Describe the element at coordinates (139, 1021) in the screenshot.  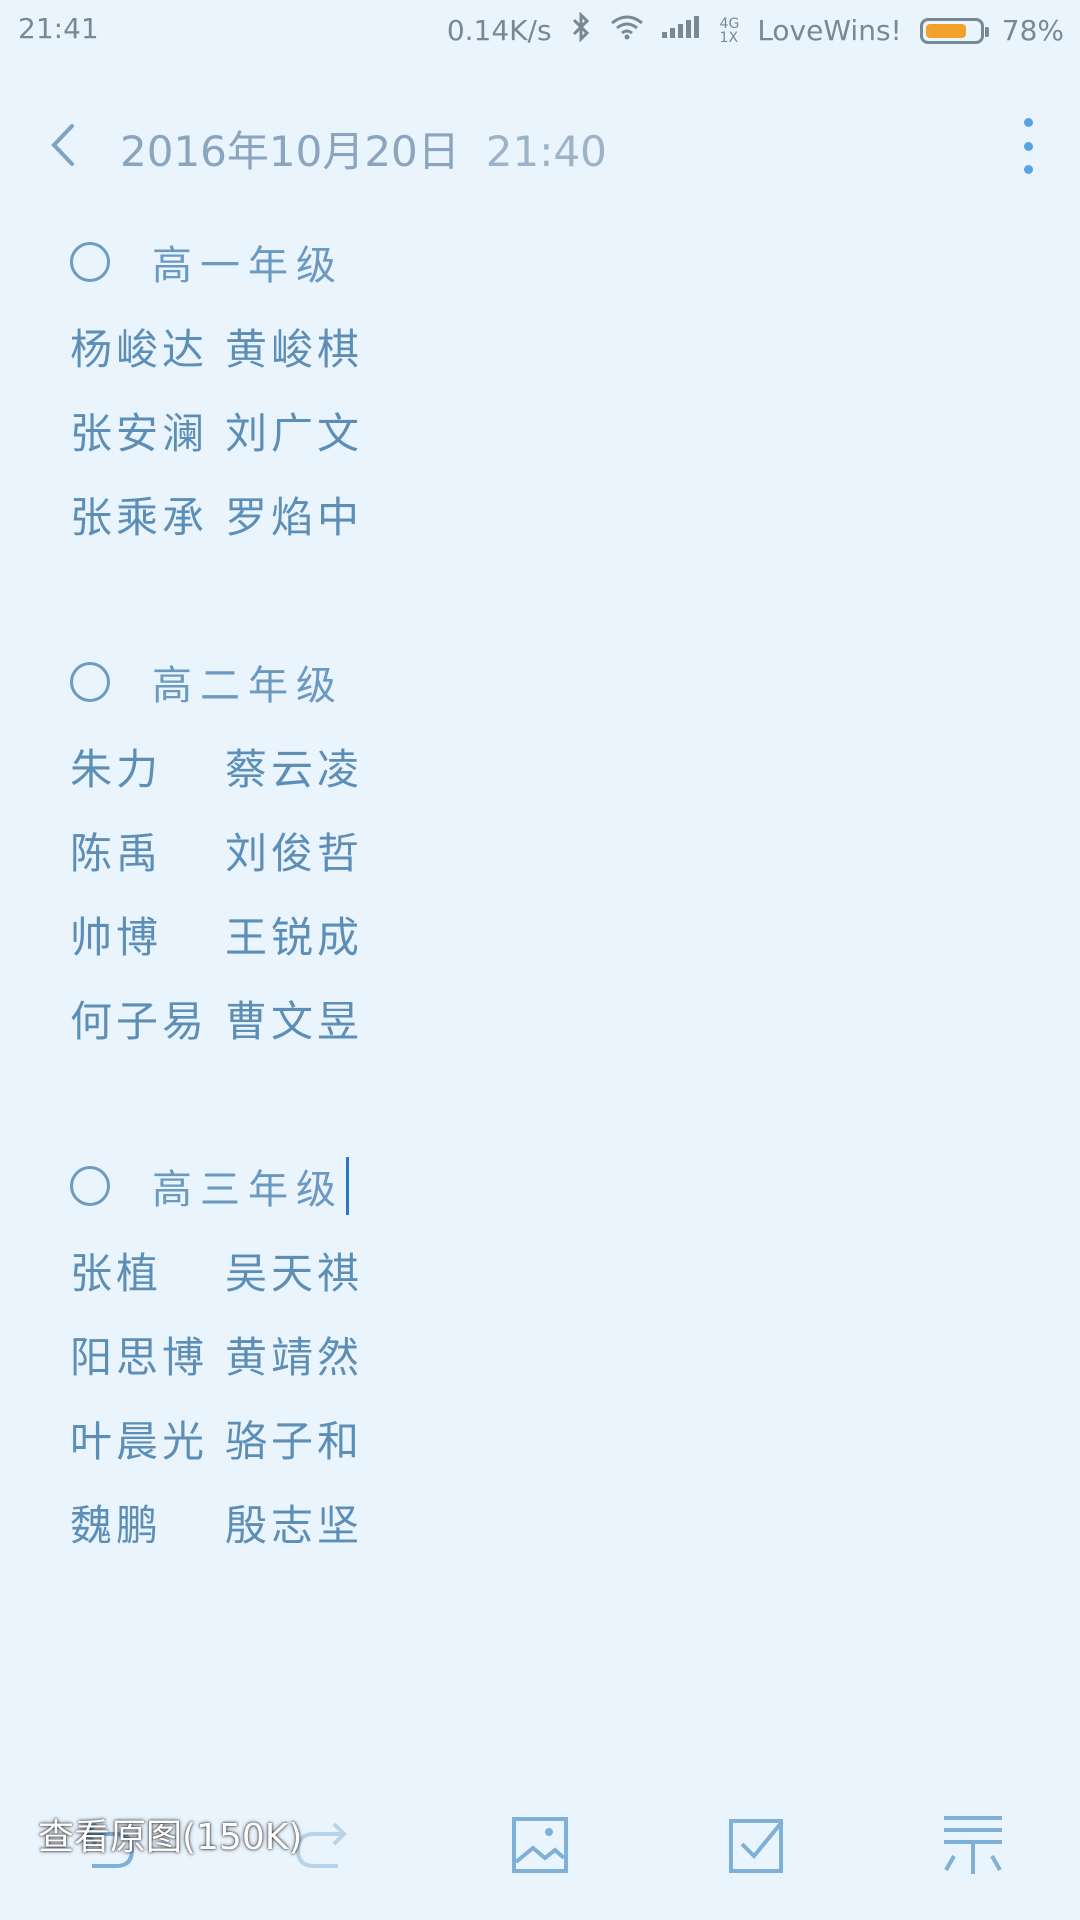
I see `student-name: 何子易` at that location.